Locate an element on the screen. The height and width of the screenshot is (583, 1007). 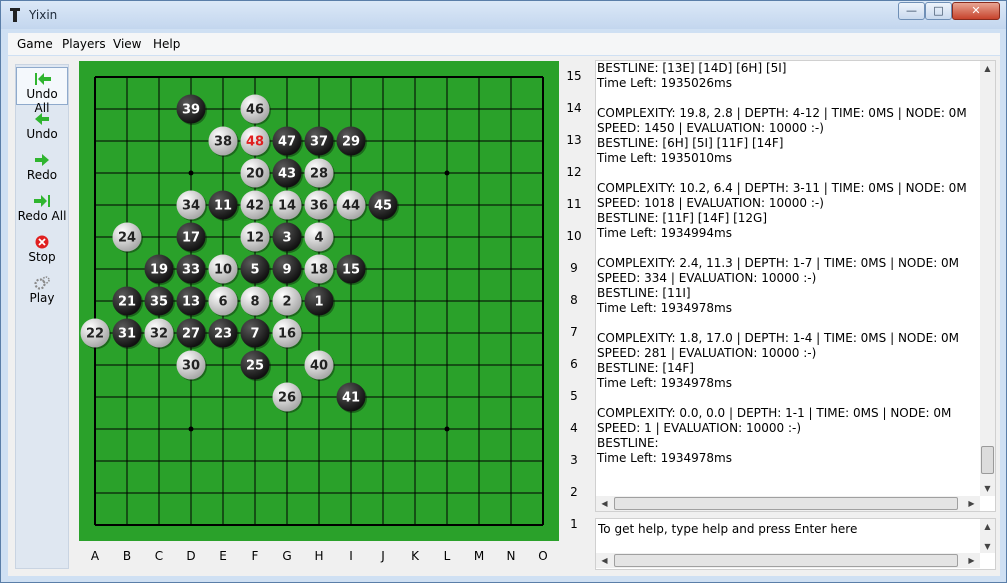
white-stone: 28 is located at coordinates (319, 173).